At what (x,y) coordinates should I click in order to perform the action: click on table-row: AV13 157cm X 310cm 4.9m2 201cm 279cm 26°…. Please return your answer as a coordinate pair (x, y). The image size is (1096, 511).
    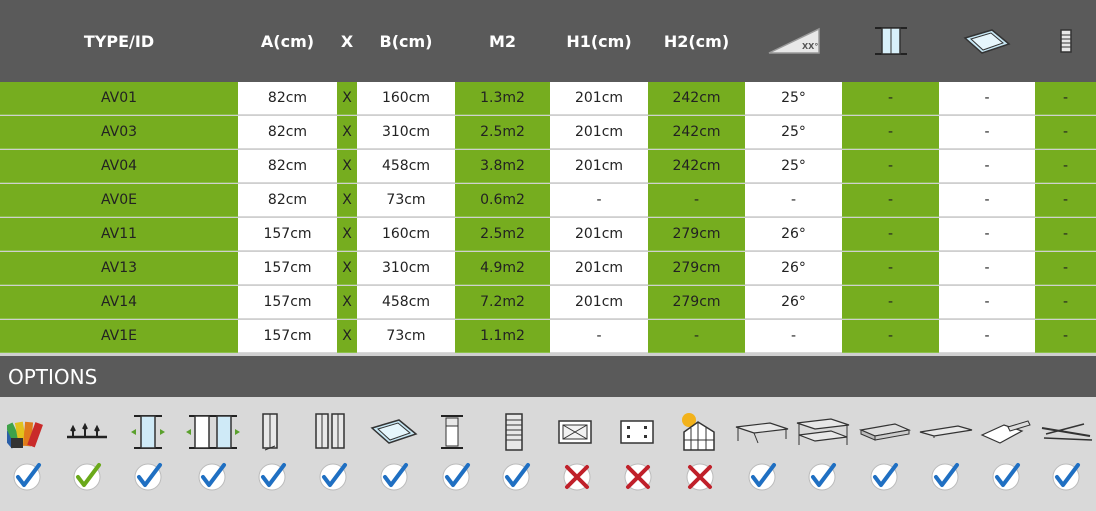
    Looking at the image, I should click on (548, 268).